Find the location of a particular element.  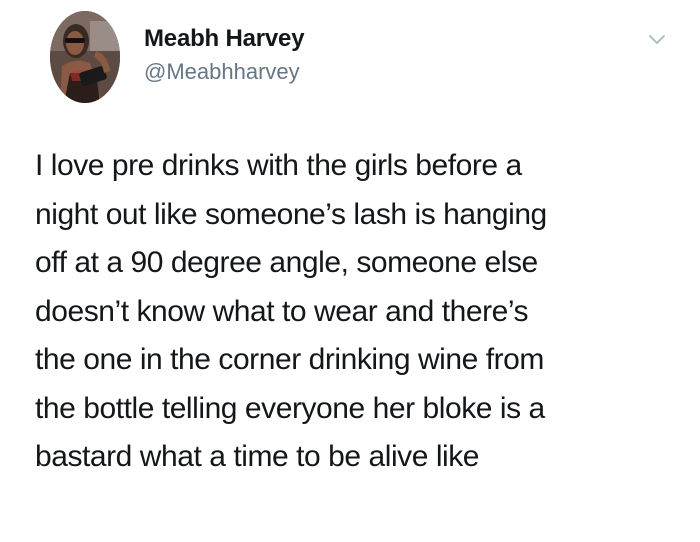

tweet-text-line: doesn’t know what to wear and there’s is located at coordinates (282, 311).